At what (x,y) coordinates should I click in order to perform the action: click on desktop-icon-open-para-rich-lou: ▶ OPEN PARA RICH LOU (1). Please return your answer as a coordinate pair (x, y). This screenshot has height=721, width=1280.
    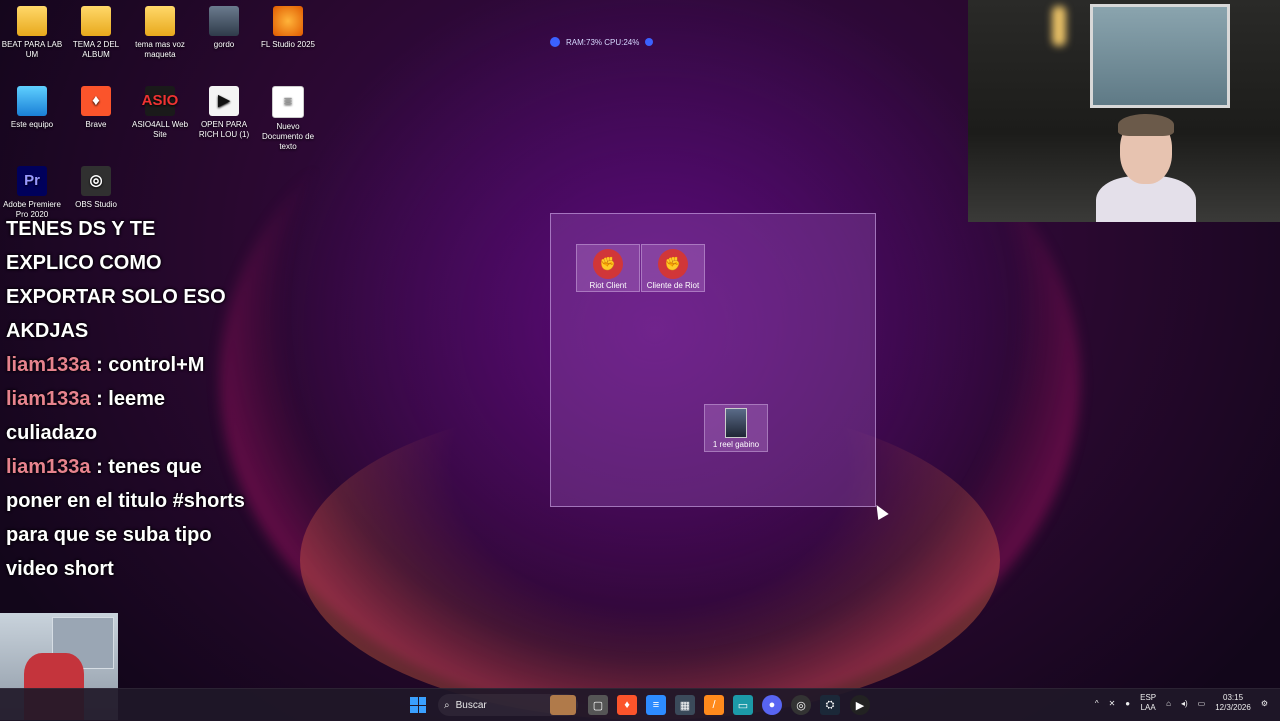
    Looking at the image, I should click on (224, 113).